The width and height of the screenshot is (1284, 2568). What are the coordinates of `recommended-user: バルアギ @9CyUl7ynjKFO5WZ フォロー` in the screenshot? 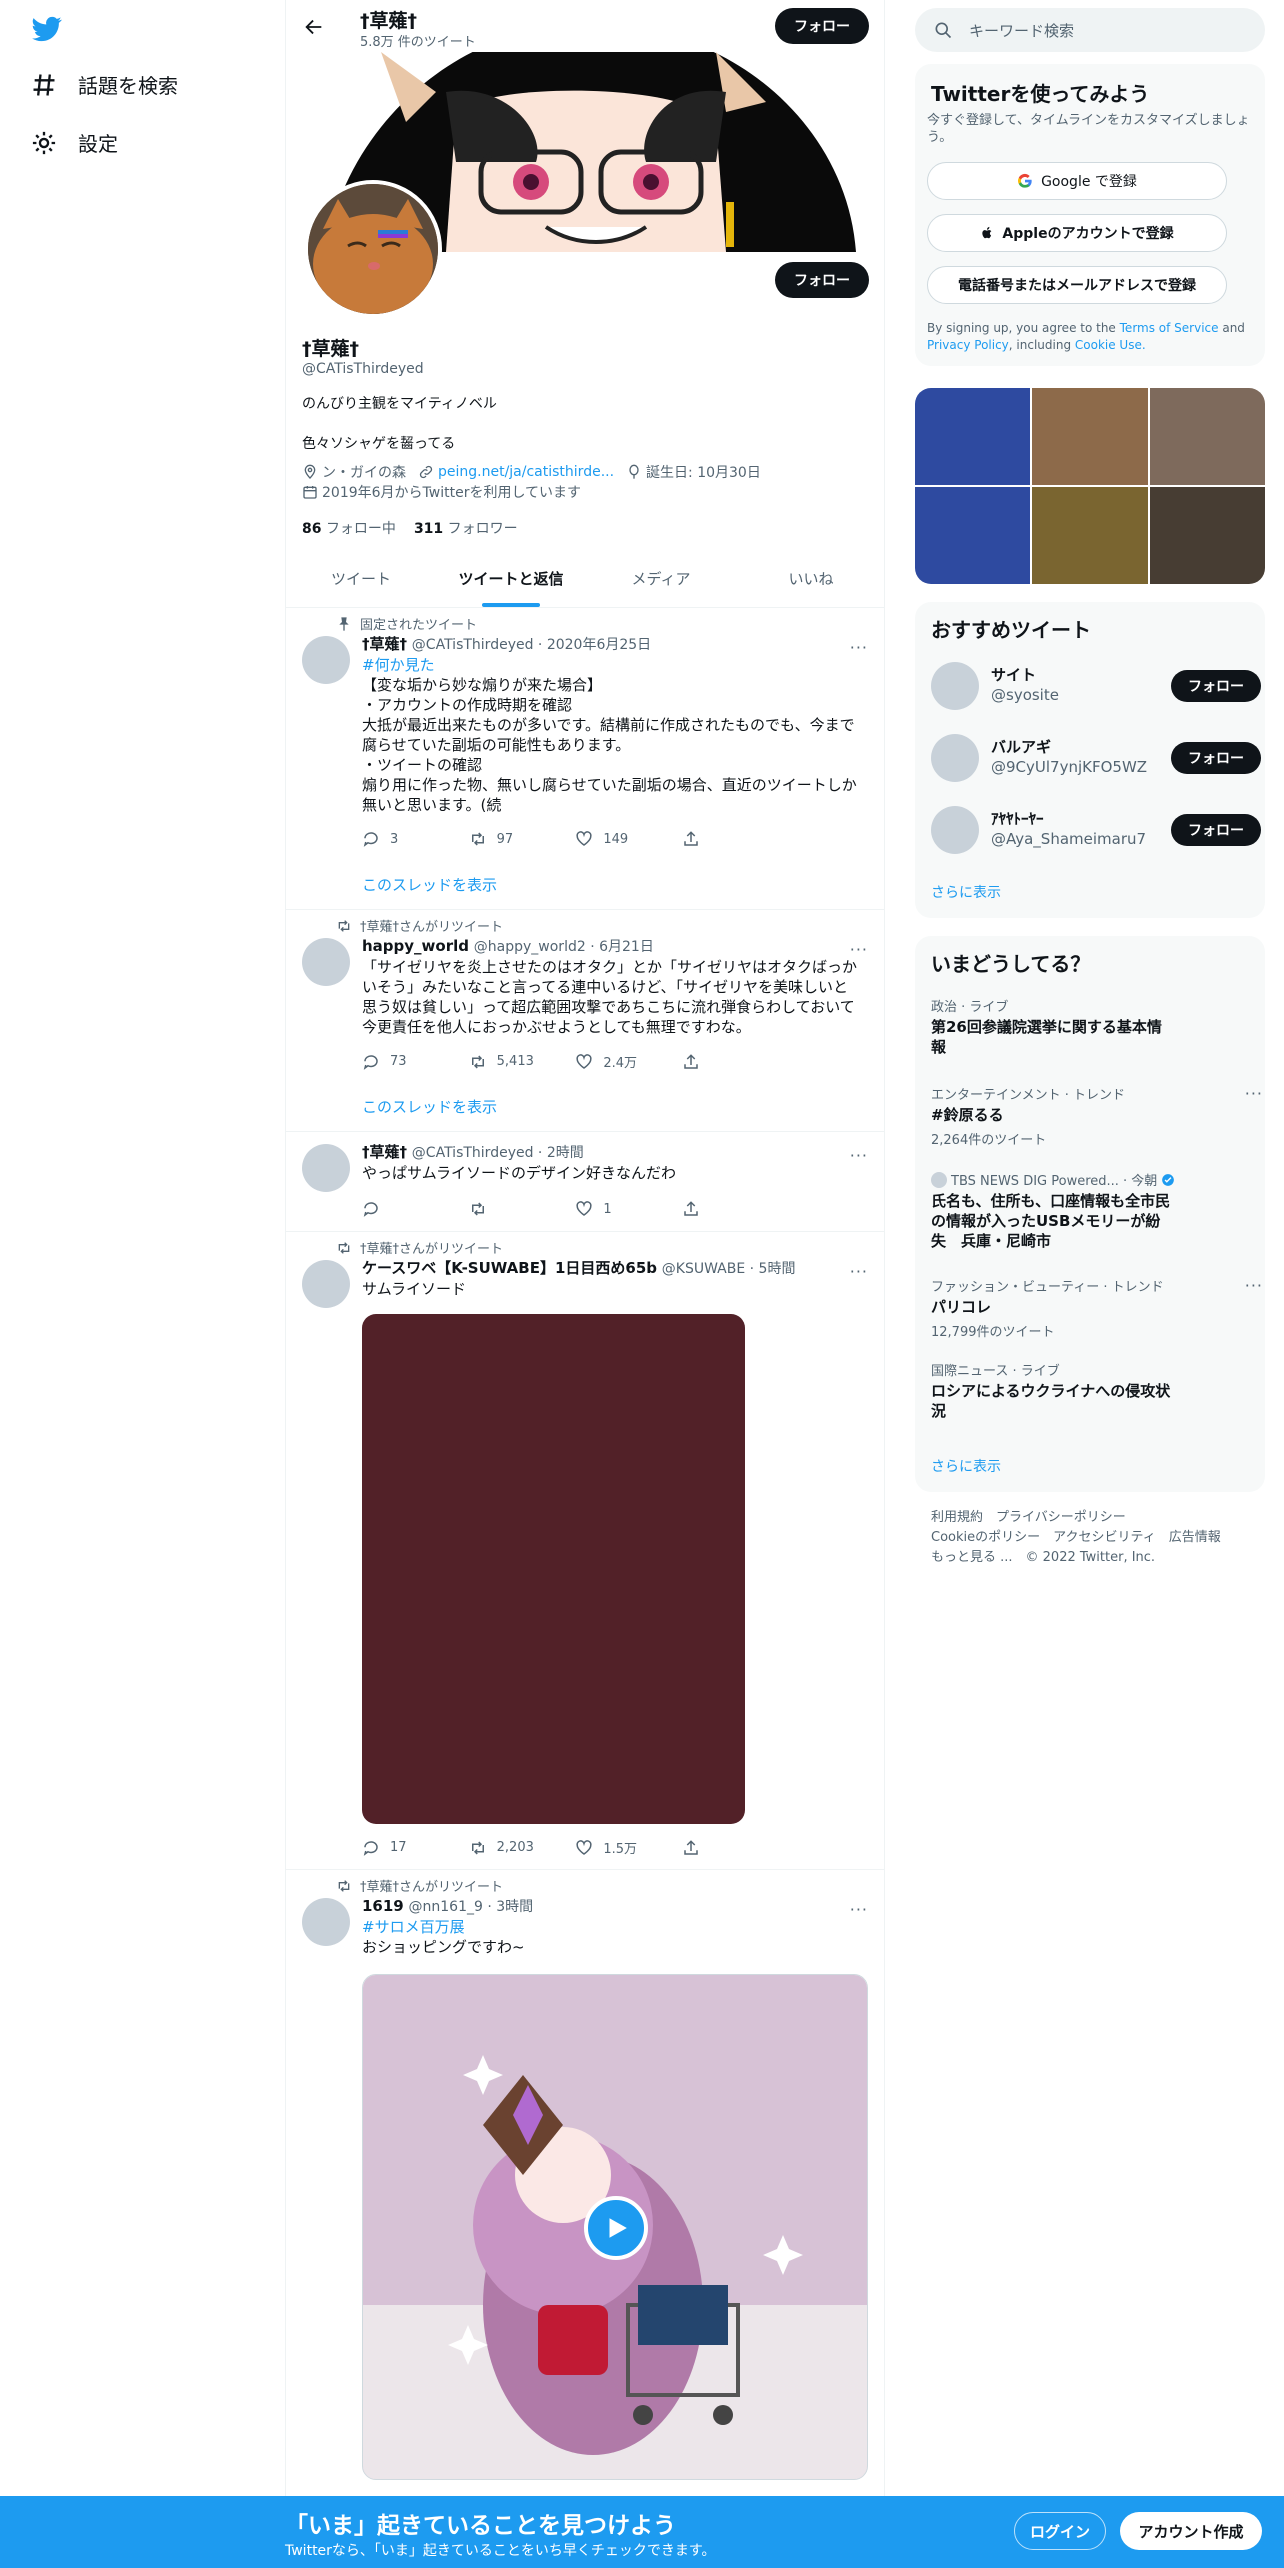 It's located at (1096, 758).